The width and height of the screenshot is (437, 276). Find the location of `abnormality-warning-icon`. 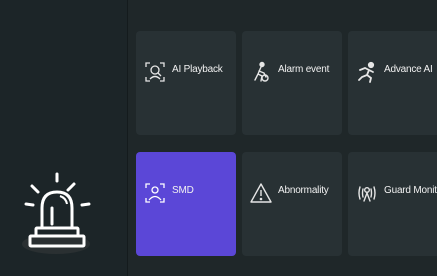

abnormality-warning-icon is located at coordinates (261, 193).